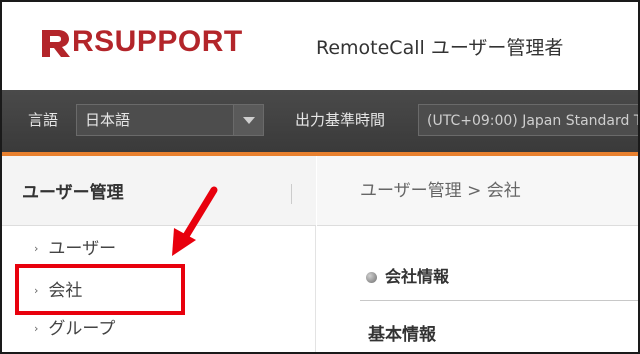 The width and height of the screenshot is (640, 354). I want to click on sidebar-item-groups: › グループ, so click(74, 329).